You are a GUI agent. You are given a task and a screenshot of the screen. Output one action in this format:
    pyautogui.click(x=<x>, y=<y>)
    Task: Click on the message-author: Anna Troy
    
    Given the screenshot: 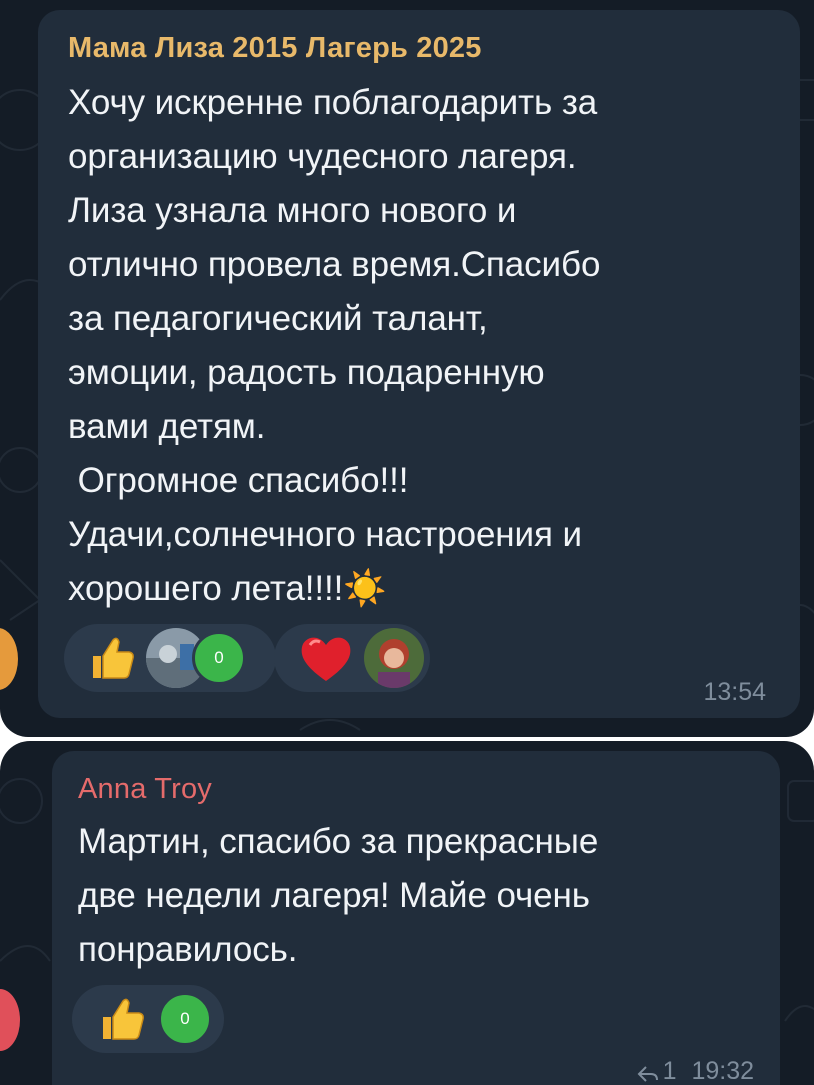 What is the action you would take?
    pyautogui.click(x=145, y=789)
    